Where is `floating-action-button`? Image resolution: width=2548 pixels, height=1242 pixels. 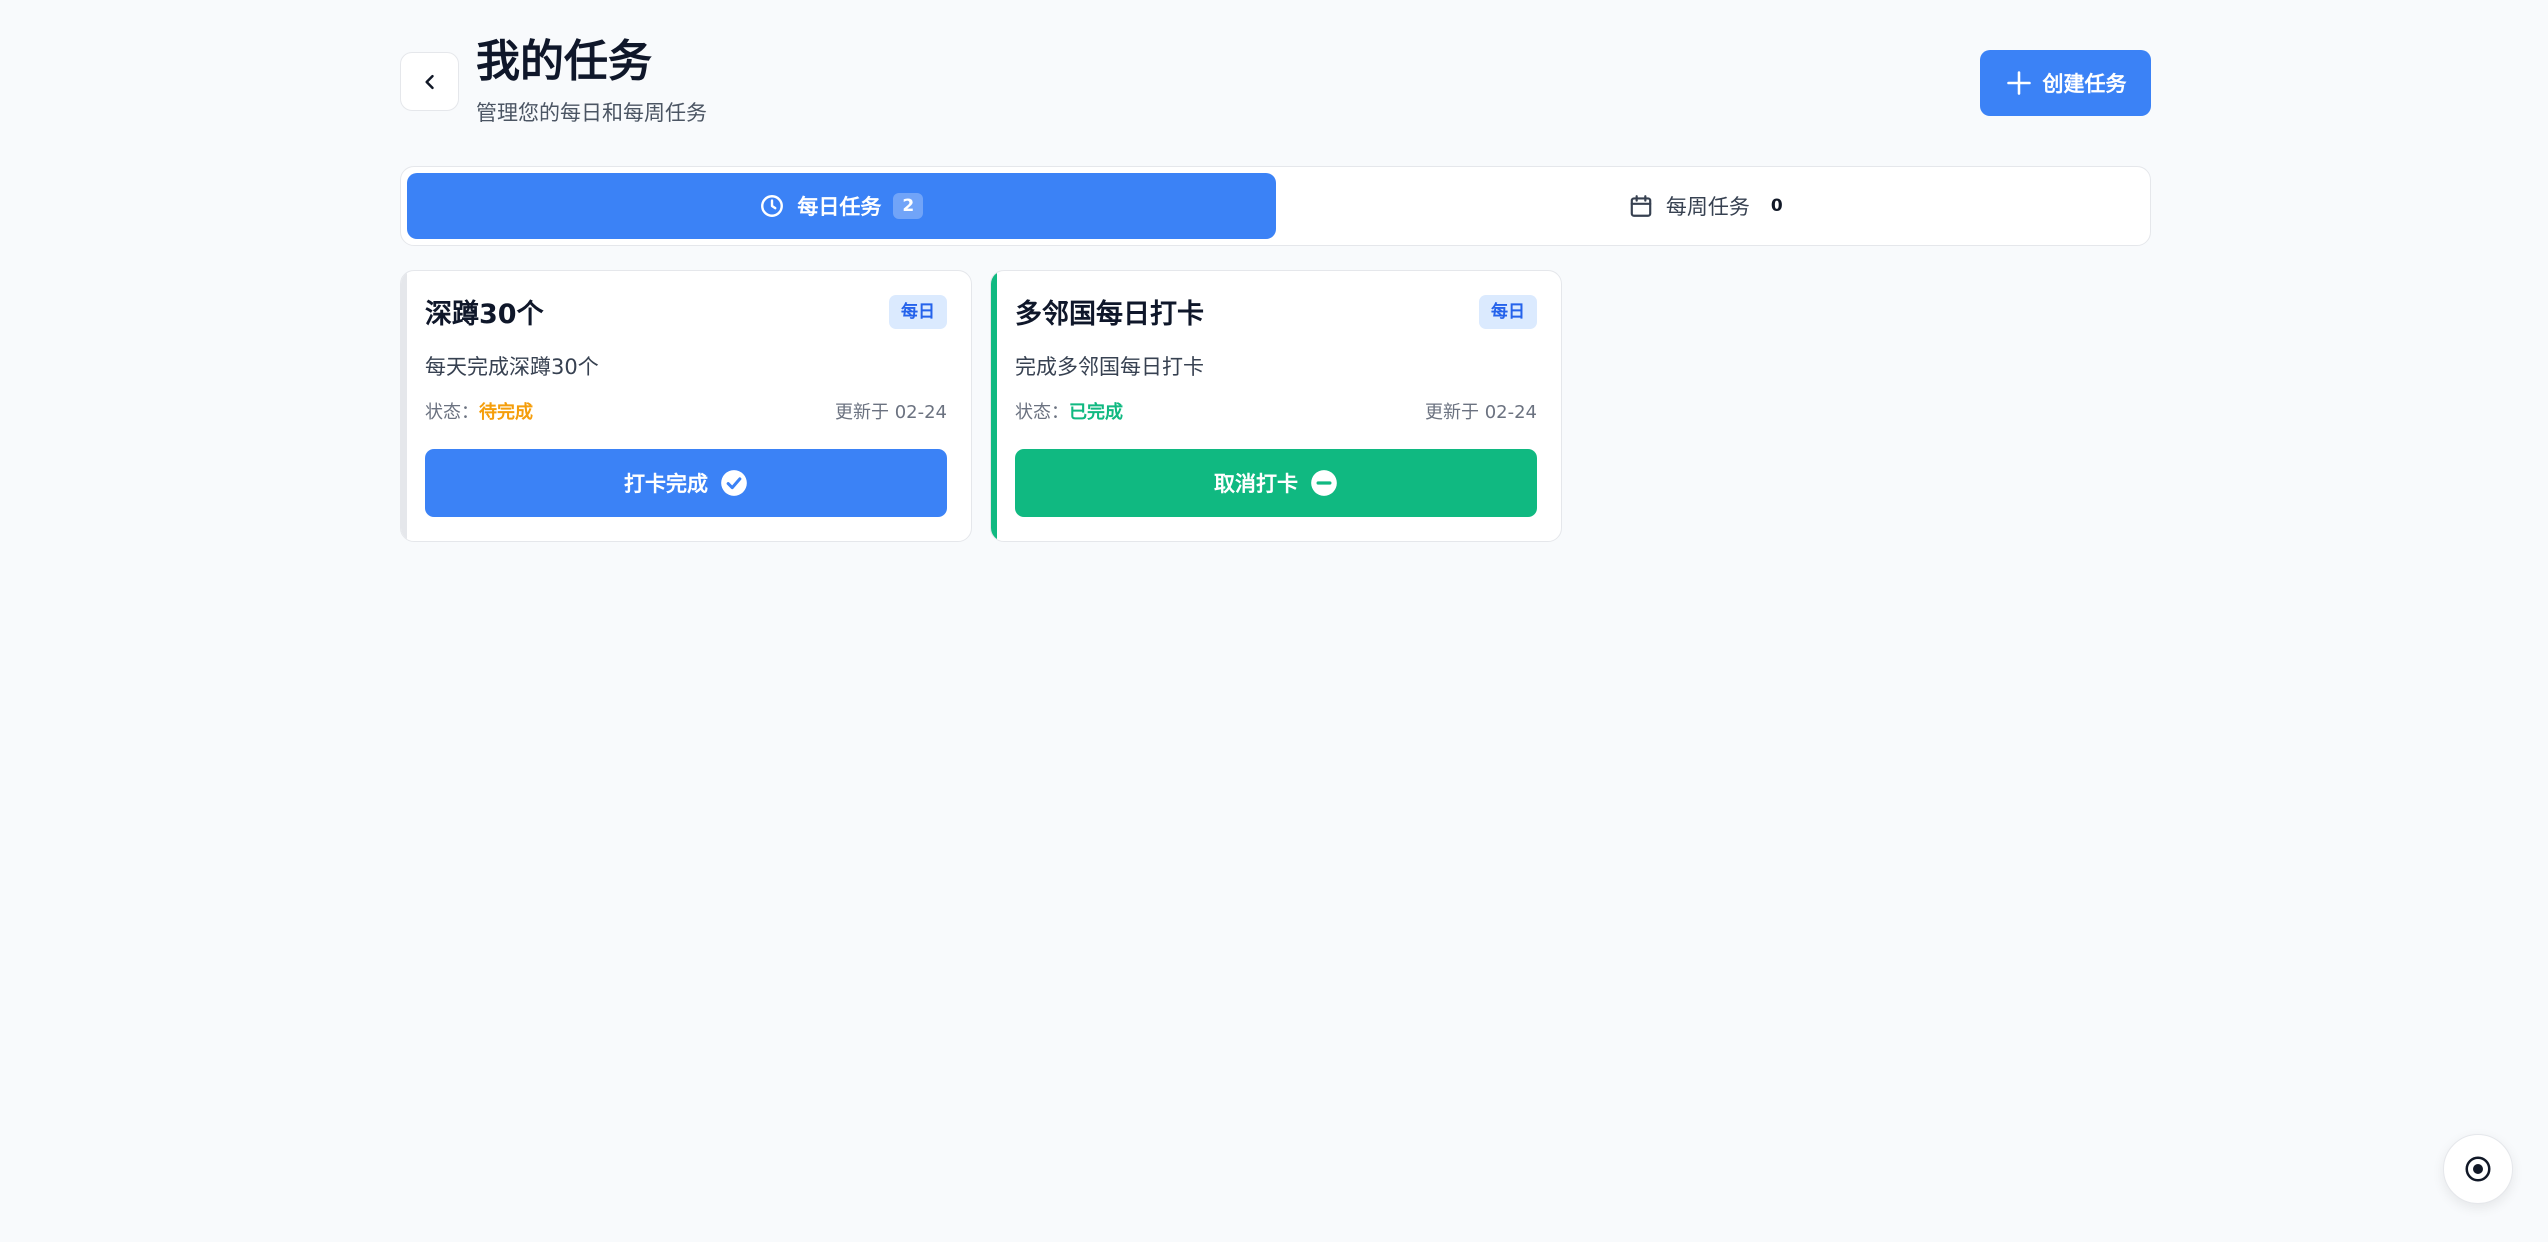 floating-action-button is located at coordinates (2478, 1169).